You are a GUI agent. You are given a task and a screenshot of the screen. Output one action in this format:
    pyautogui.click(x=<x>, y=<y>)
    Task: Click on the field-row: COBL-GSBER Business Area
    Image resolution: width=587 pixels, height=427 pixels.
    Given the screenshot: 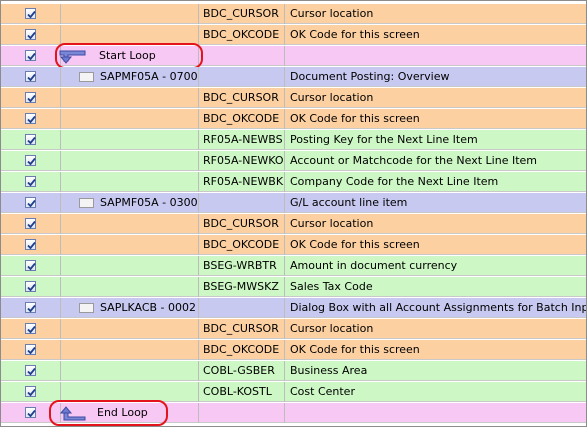 What is the action you would take?
    pyautogui.click(x=293, y=371)
    